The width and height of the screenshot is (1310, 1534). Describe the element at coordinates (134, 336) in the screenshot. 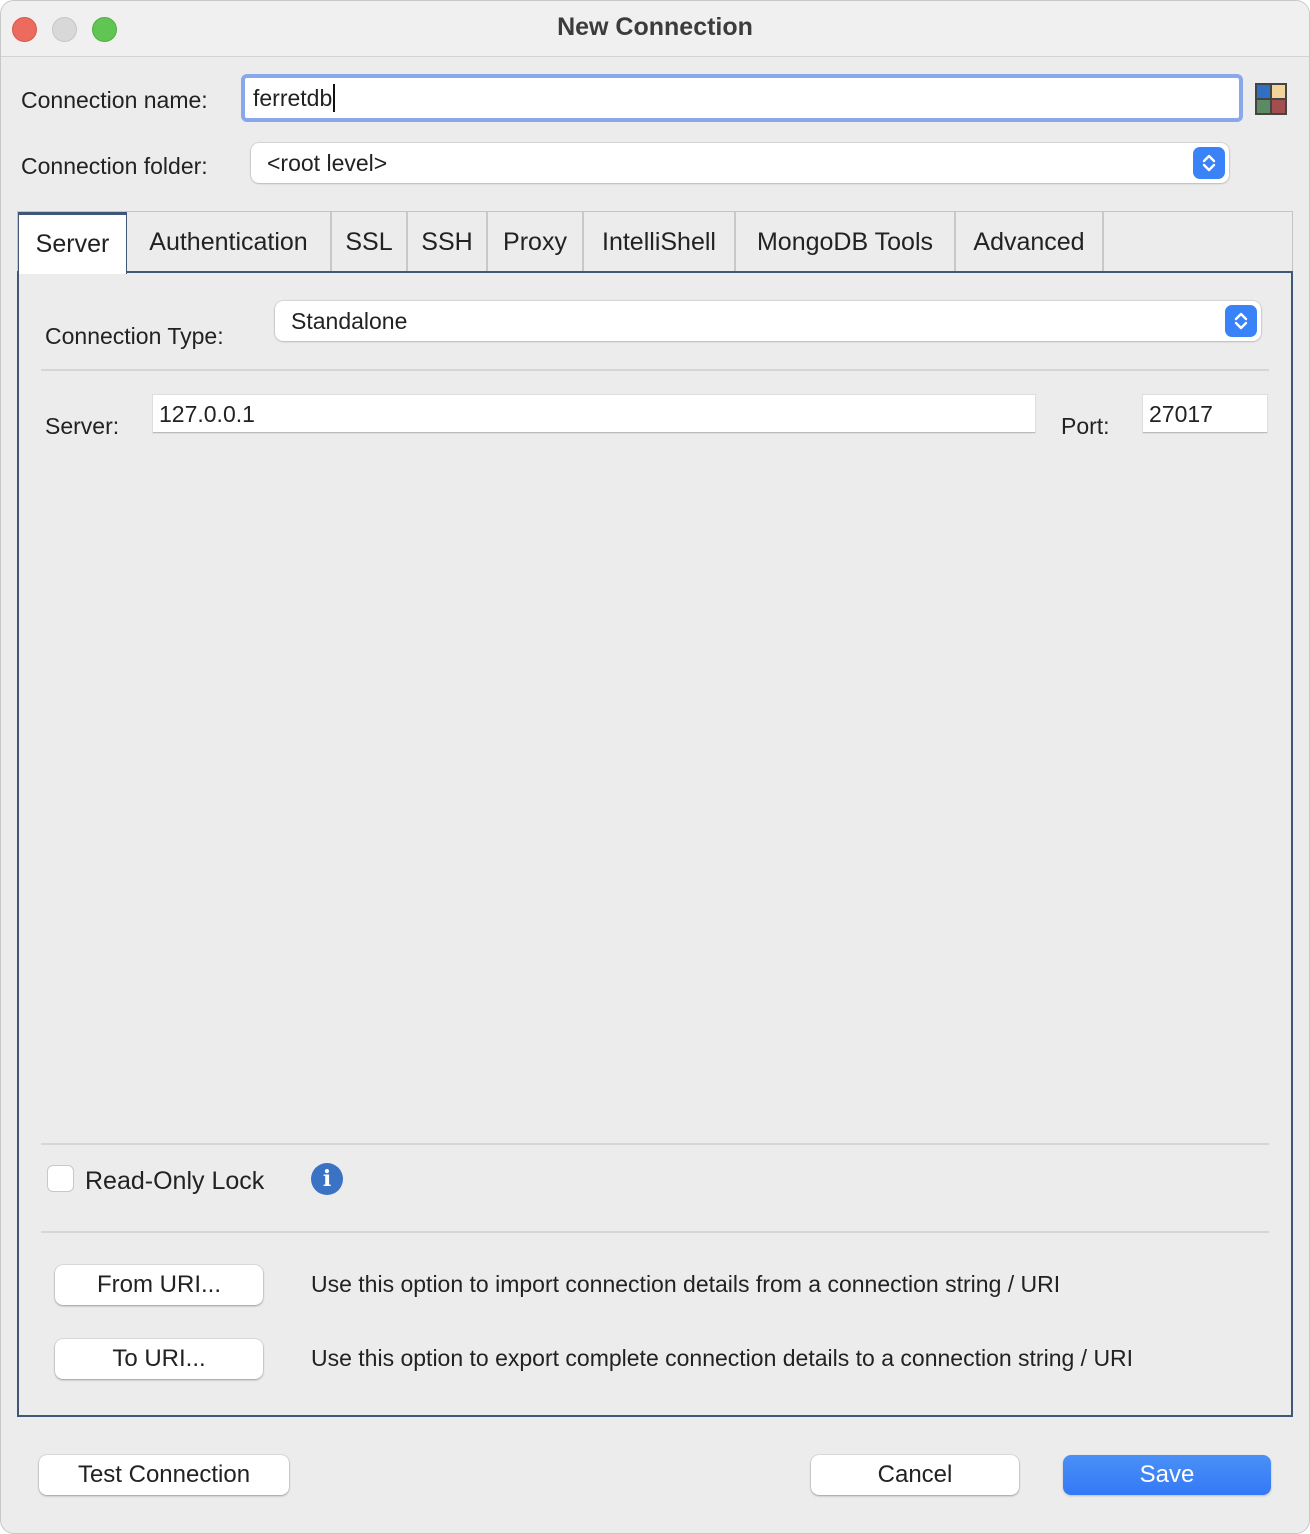

I see `connection-type-label: Connection Type:` at that location.